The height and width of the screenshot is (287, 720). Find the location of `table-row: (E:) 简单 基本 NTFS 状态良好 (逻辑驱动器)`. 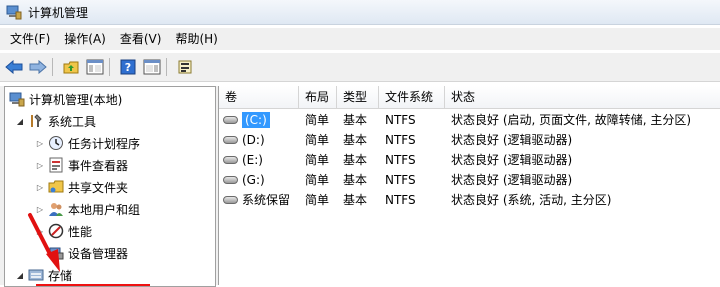

table-row: (E:) 简单 基本 NTFS 状态良好 (逻辑驱动器) is located at coordinates (469, 160).